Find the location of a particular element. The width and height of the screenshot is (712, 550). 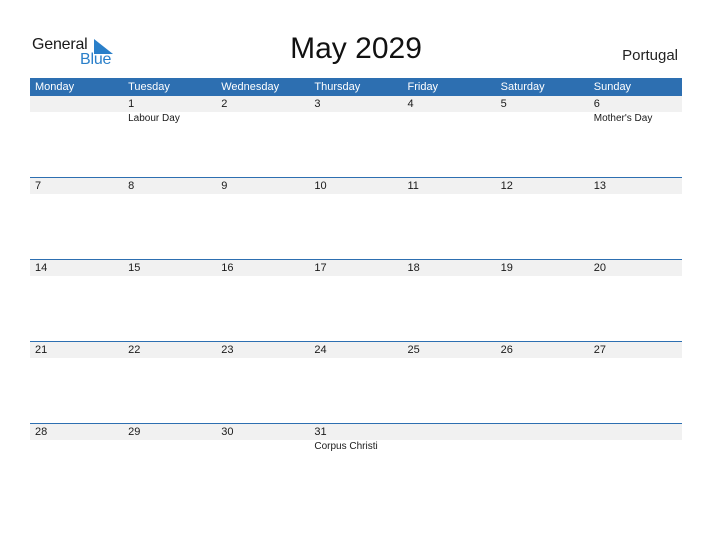

day-cell: 23 is located at coordinates (262, 350).